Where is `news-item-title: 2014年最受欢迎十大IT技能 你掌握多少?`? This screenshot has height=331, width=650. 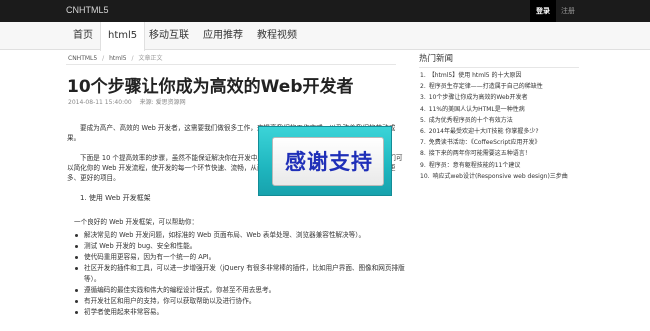
news-item-title: 2014年最受欢迎十大IT技能 你掌握多少? is located at coordinates (484, 131).